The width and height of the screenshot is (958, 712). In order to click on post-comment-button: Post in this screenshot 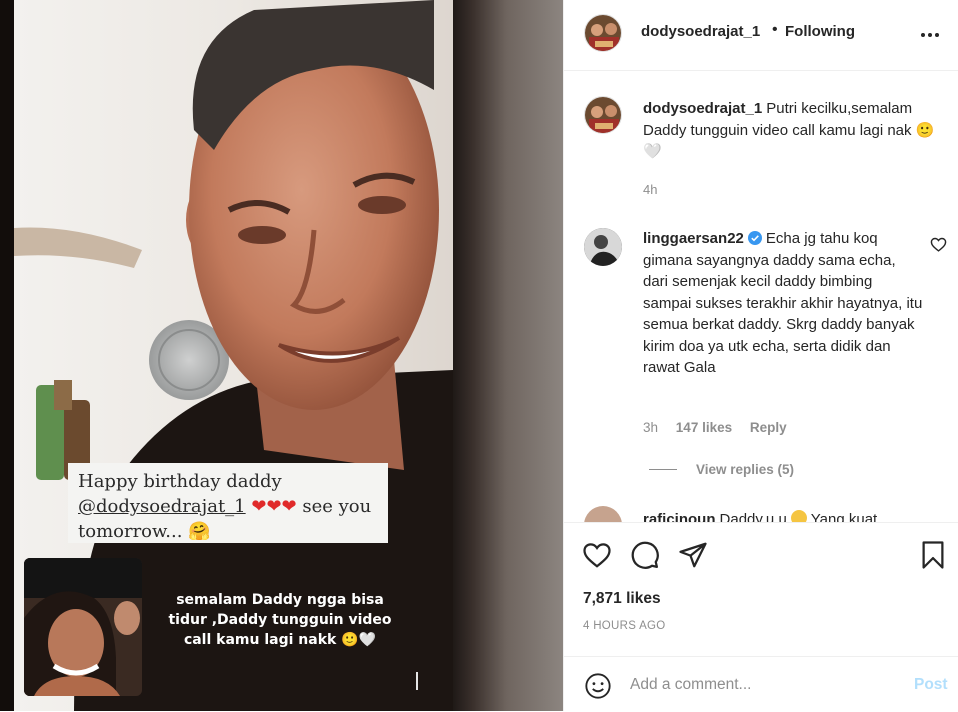, I will do `click(931, 685)`.